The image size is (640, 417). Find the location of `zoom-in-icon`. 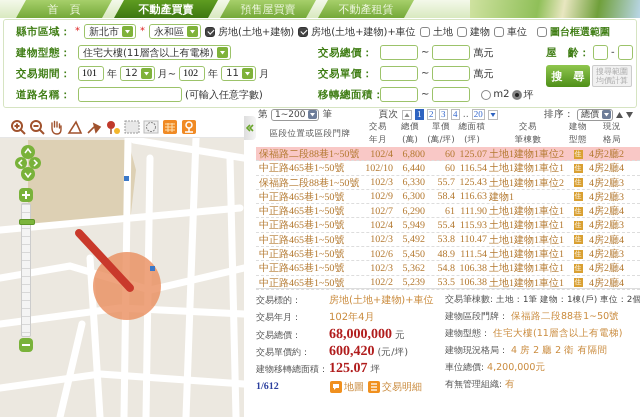

zoom-in-icon is located at coordinates (18, 126).